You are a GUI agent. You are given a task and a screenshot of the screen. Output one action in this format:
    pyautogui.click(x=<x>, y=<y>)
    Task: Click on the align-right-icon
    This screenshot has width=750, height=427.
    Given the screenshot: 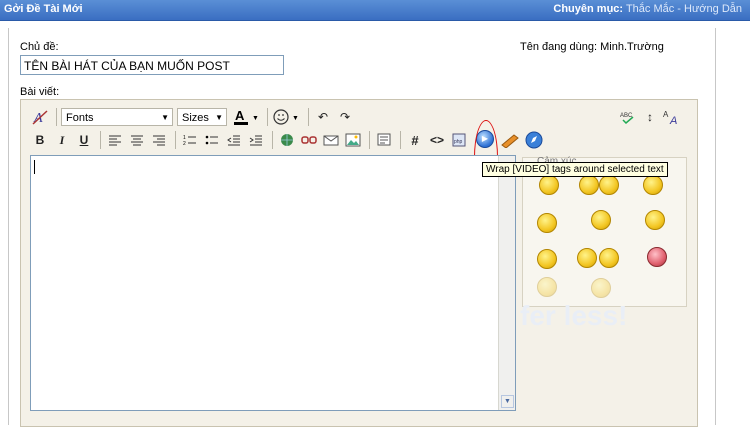 What is the action you would take?
    pyautogui.click(x=159, y=140)
    